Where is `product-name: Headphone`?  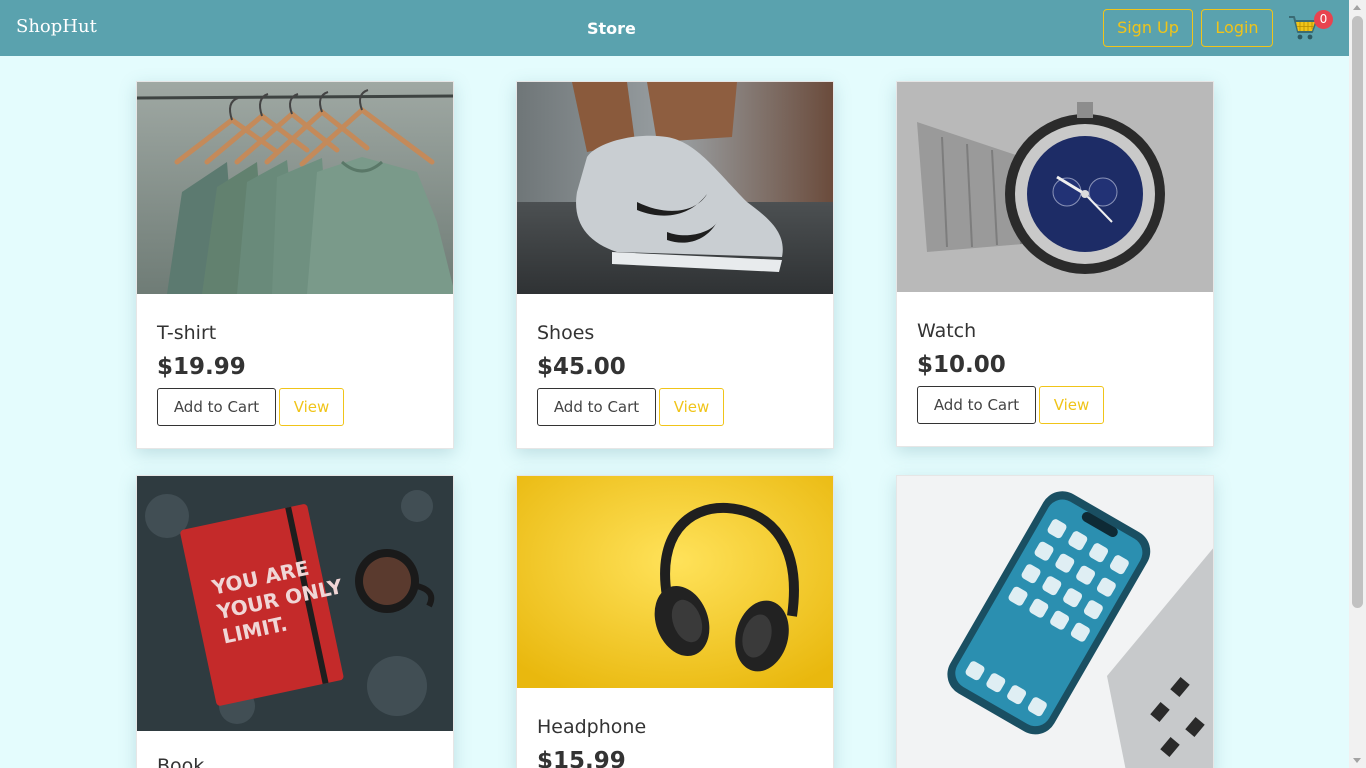
product-name: Headphone is located at coordinates (592, 727).